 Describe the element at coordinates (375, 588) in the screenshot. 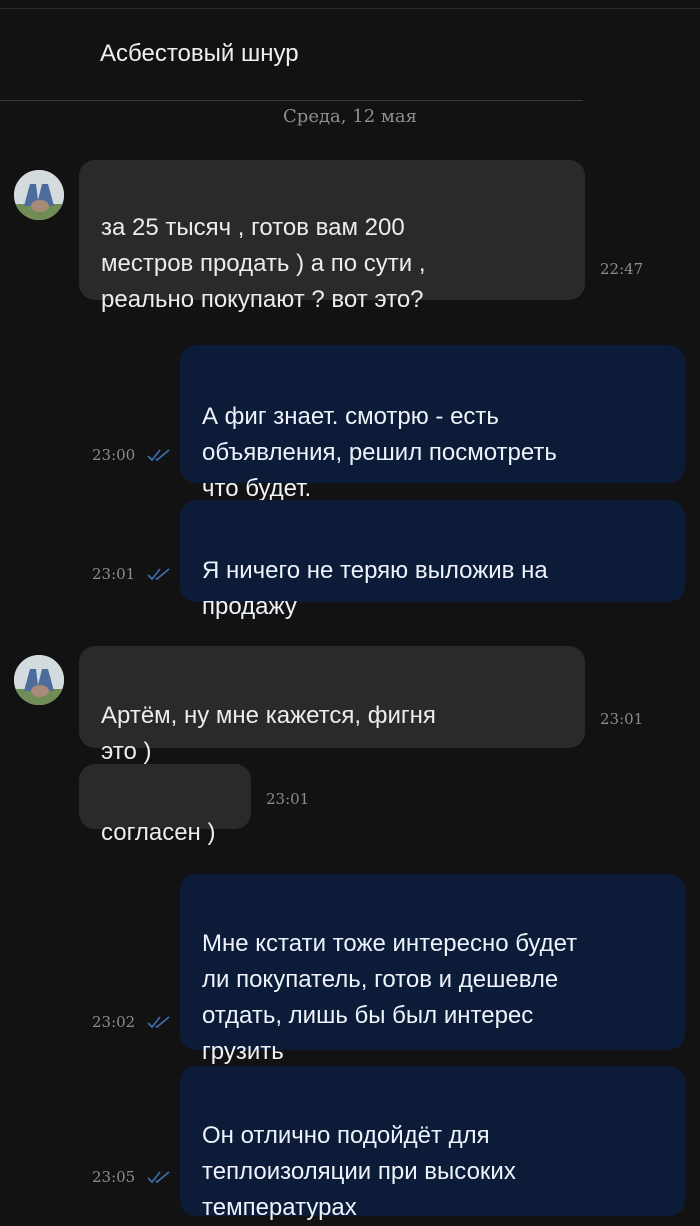

I see `message-text: Я ничего не теряю выложив на продажу` at that location.